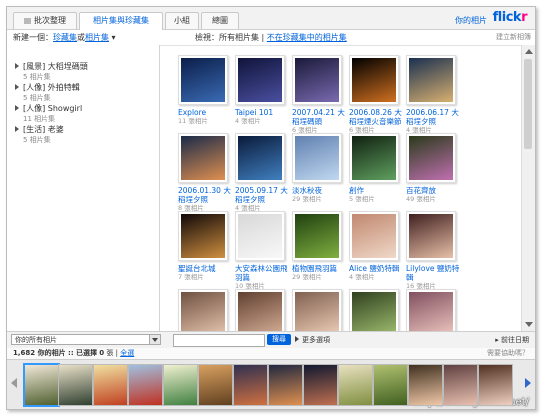 The image size is (544, 419). Describe the element at coordinates (47, 92) in the screenshot. I see `collection-item: [人像] 外拍特輯 5 相片集` at that location.